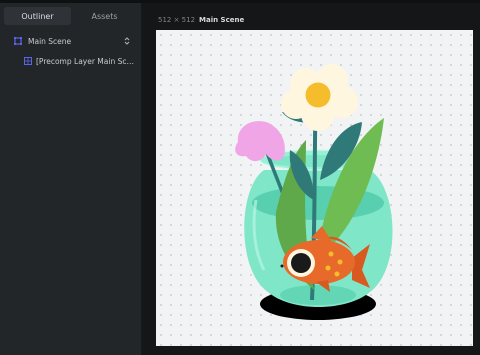 The width and height of the screenshot is (480, 355). Describe the element at coordinates (222, 20) in the screenshot. I see `canvas-scene-label: Main Scene` at that location.